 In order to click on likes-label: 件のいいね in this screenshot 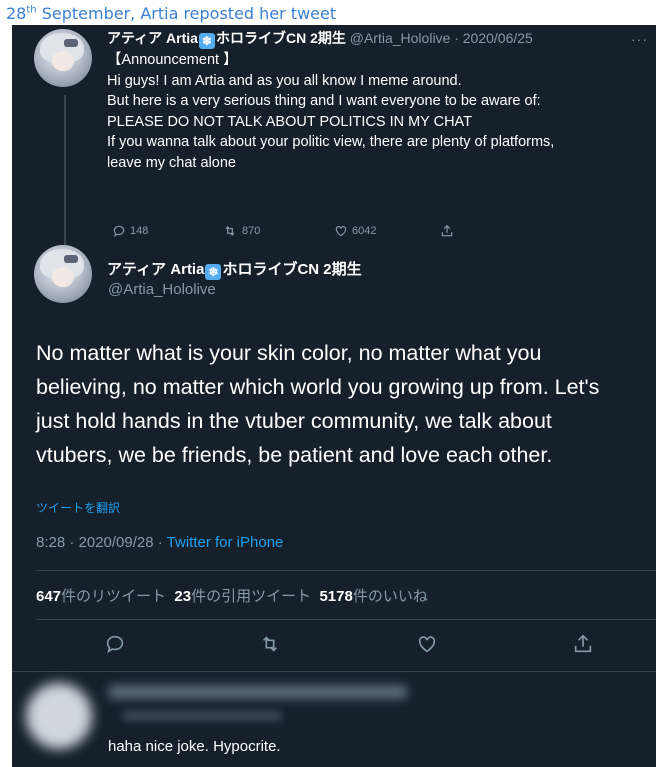, I will do `click(390, 596)`.